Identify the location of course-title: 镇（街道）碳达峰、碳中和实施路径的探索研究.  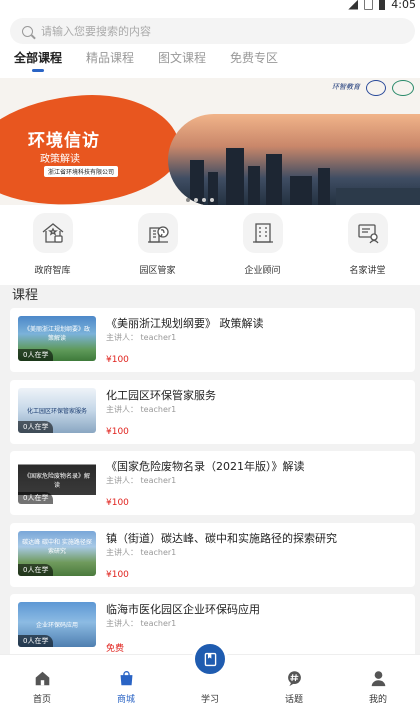
(221, 538).